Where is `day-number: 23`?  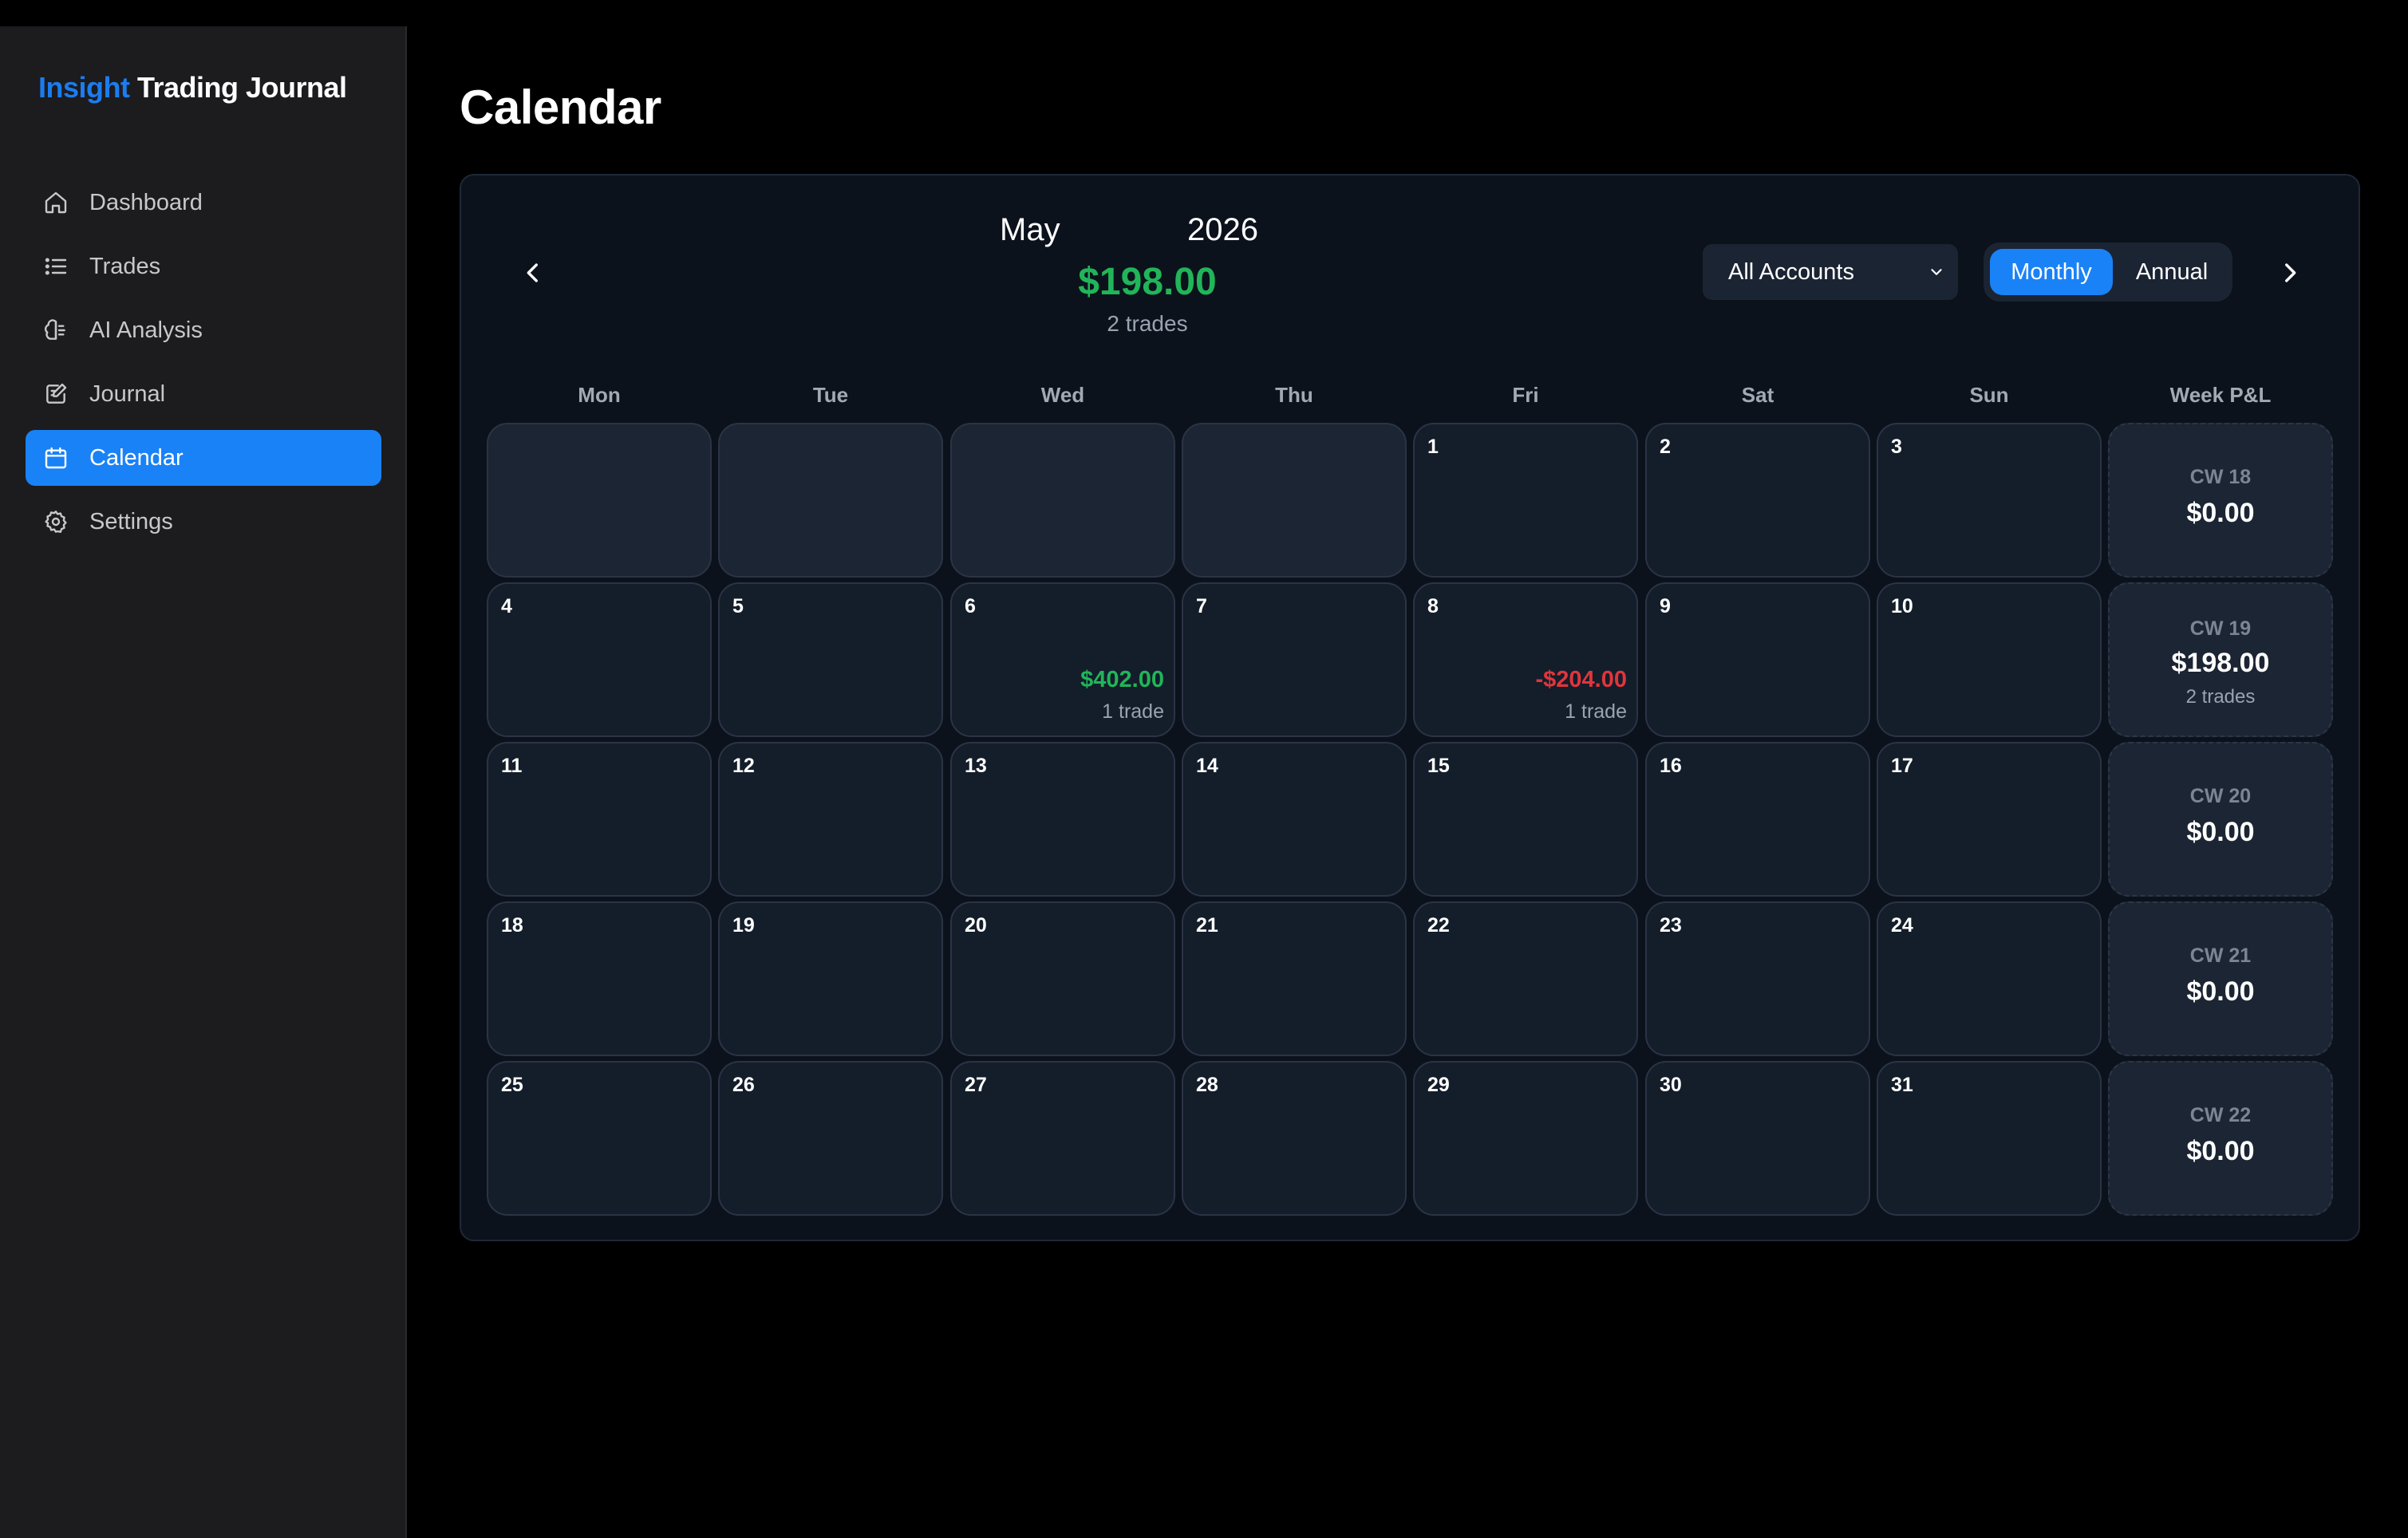 day-number: 23 is located at coordinates (1671, 926).